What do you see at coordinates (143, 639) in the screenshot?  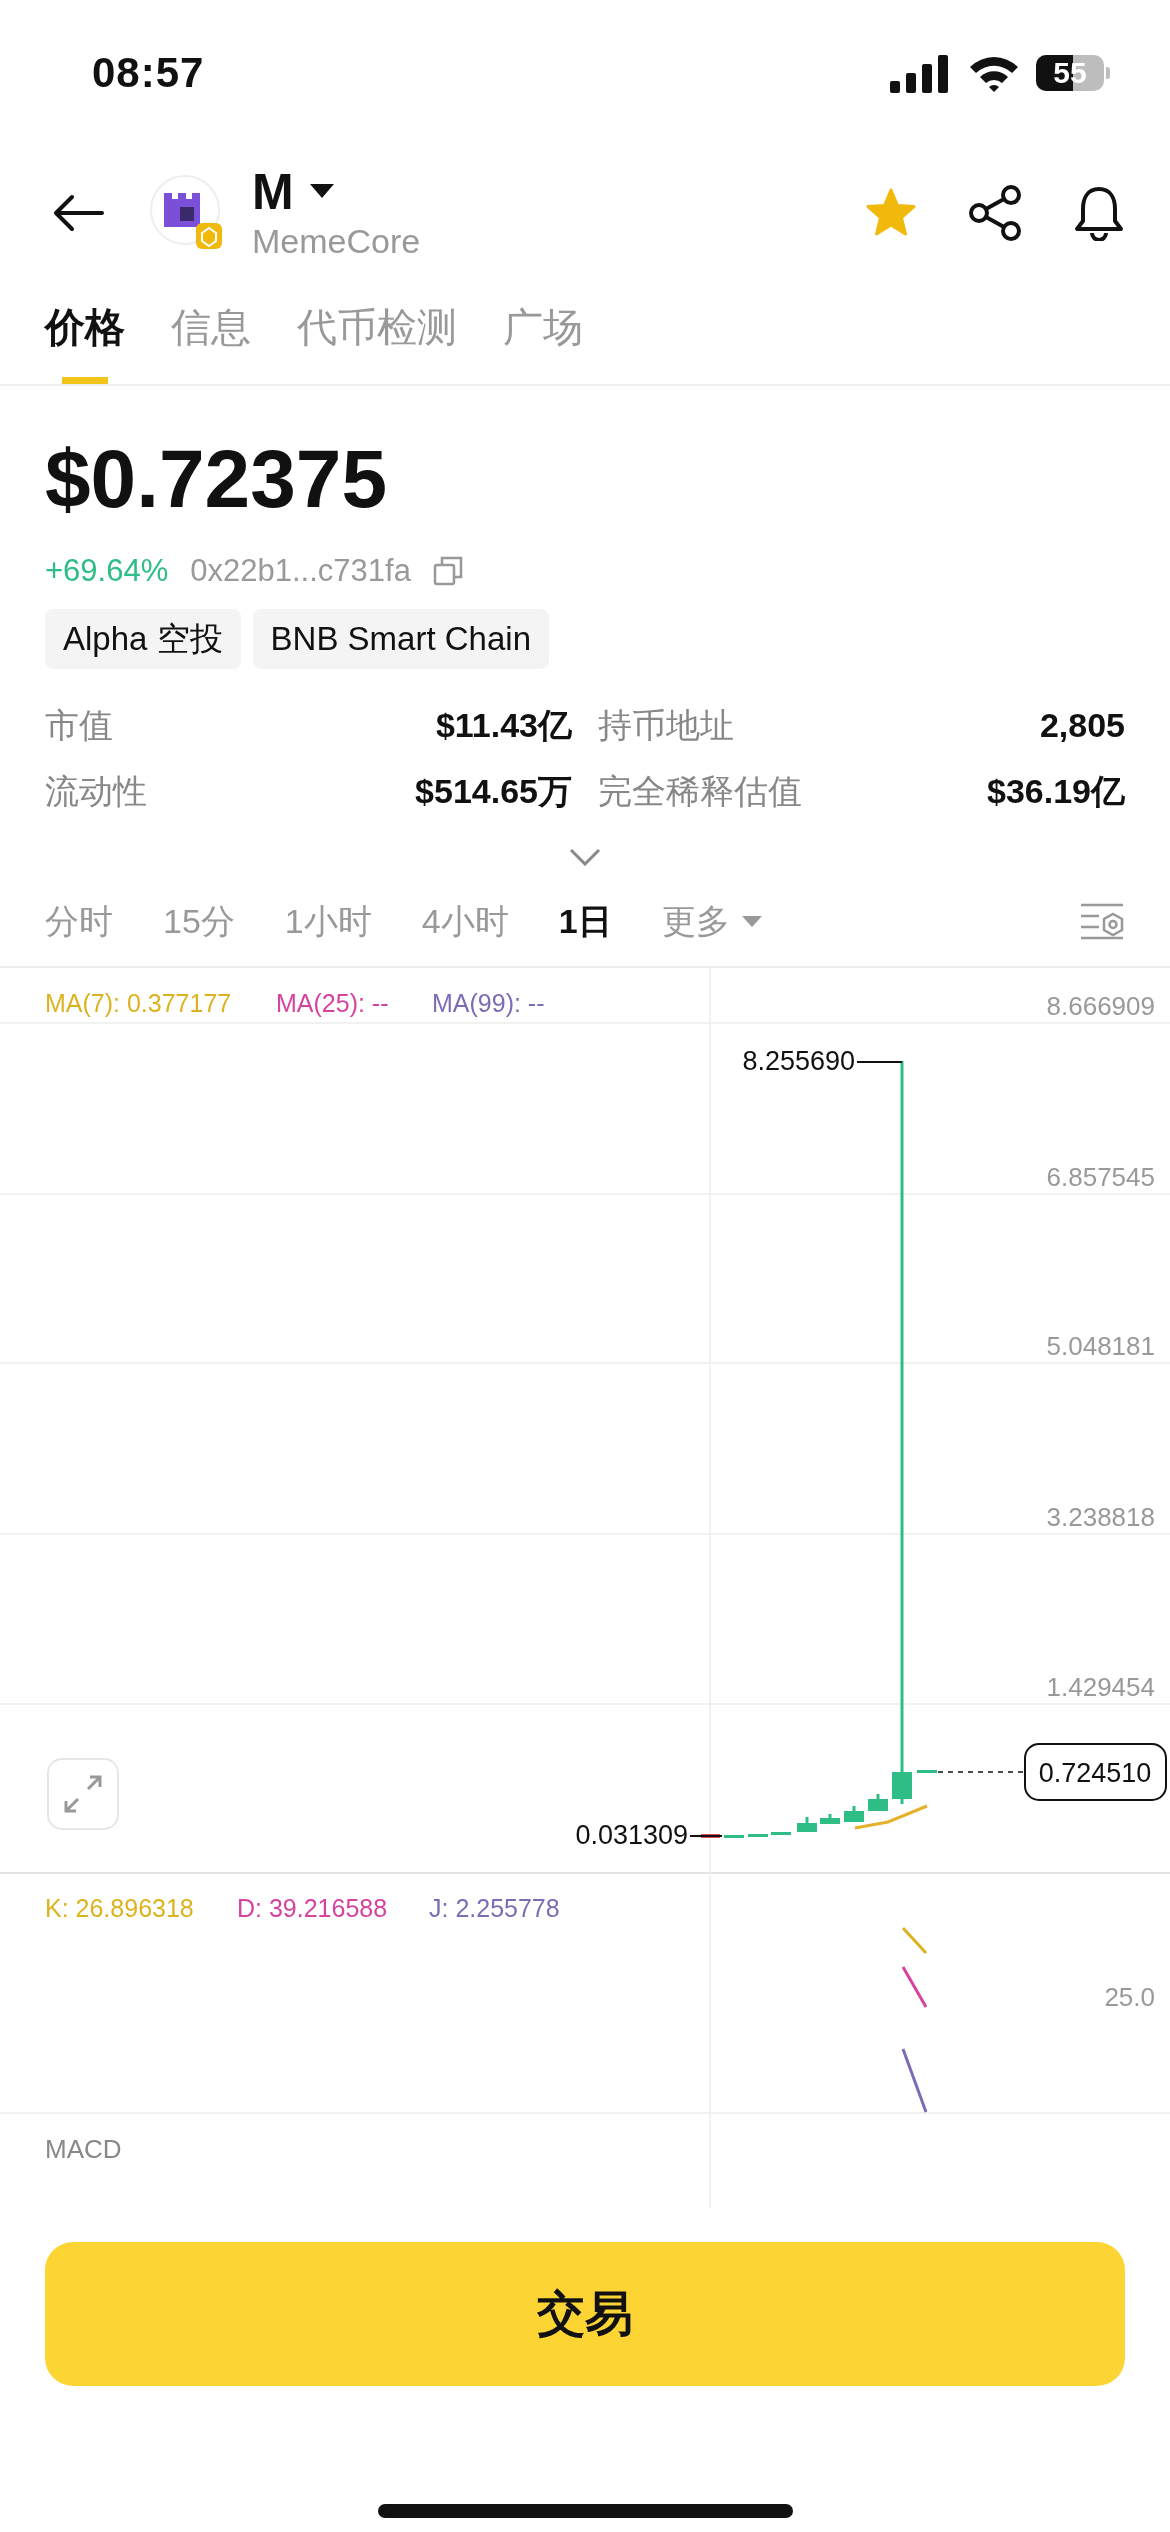 I see `tag: Alpha 空投` at bounding box center [143, 639].